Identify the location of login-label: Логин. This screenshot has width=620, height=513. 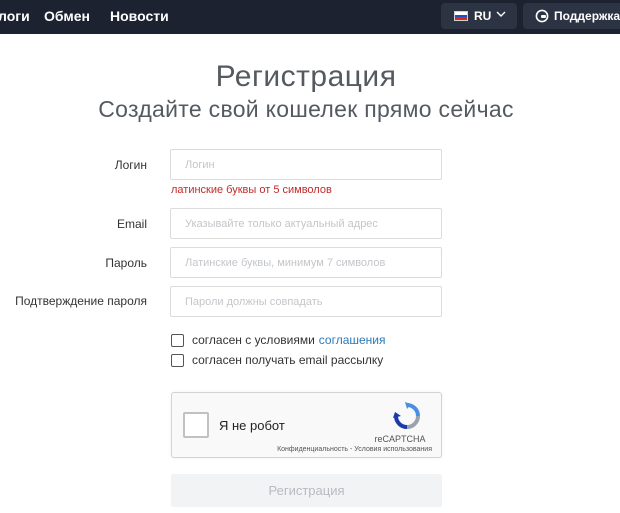
(130, 165).